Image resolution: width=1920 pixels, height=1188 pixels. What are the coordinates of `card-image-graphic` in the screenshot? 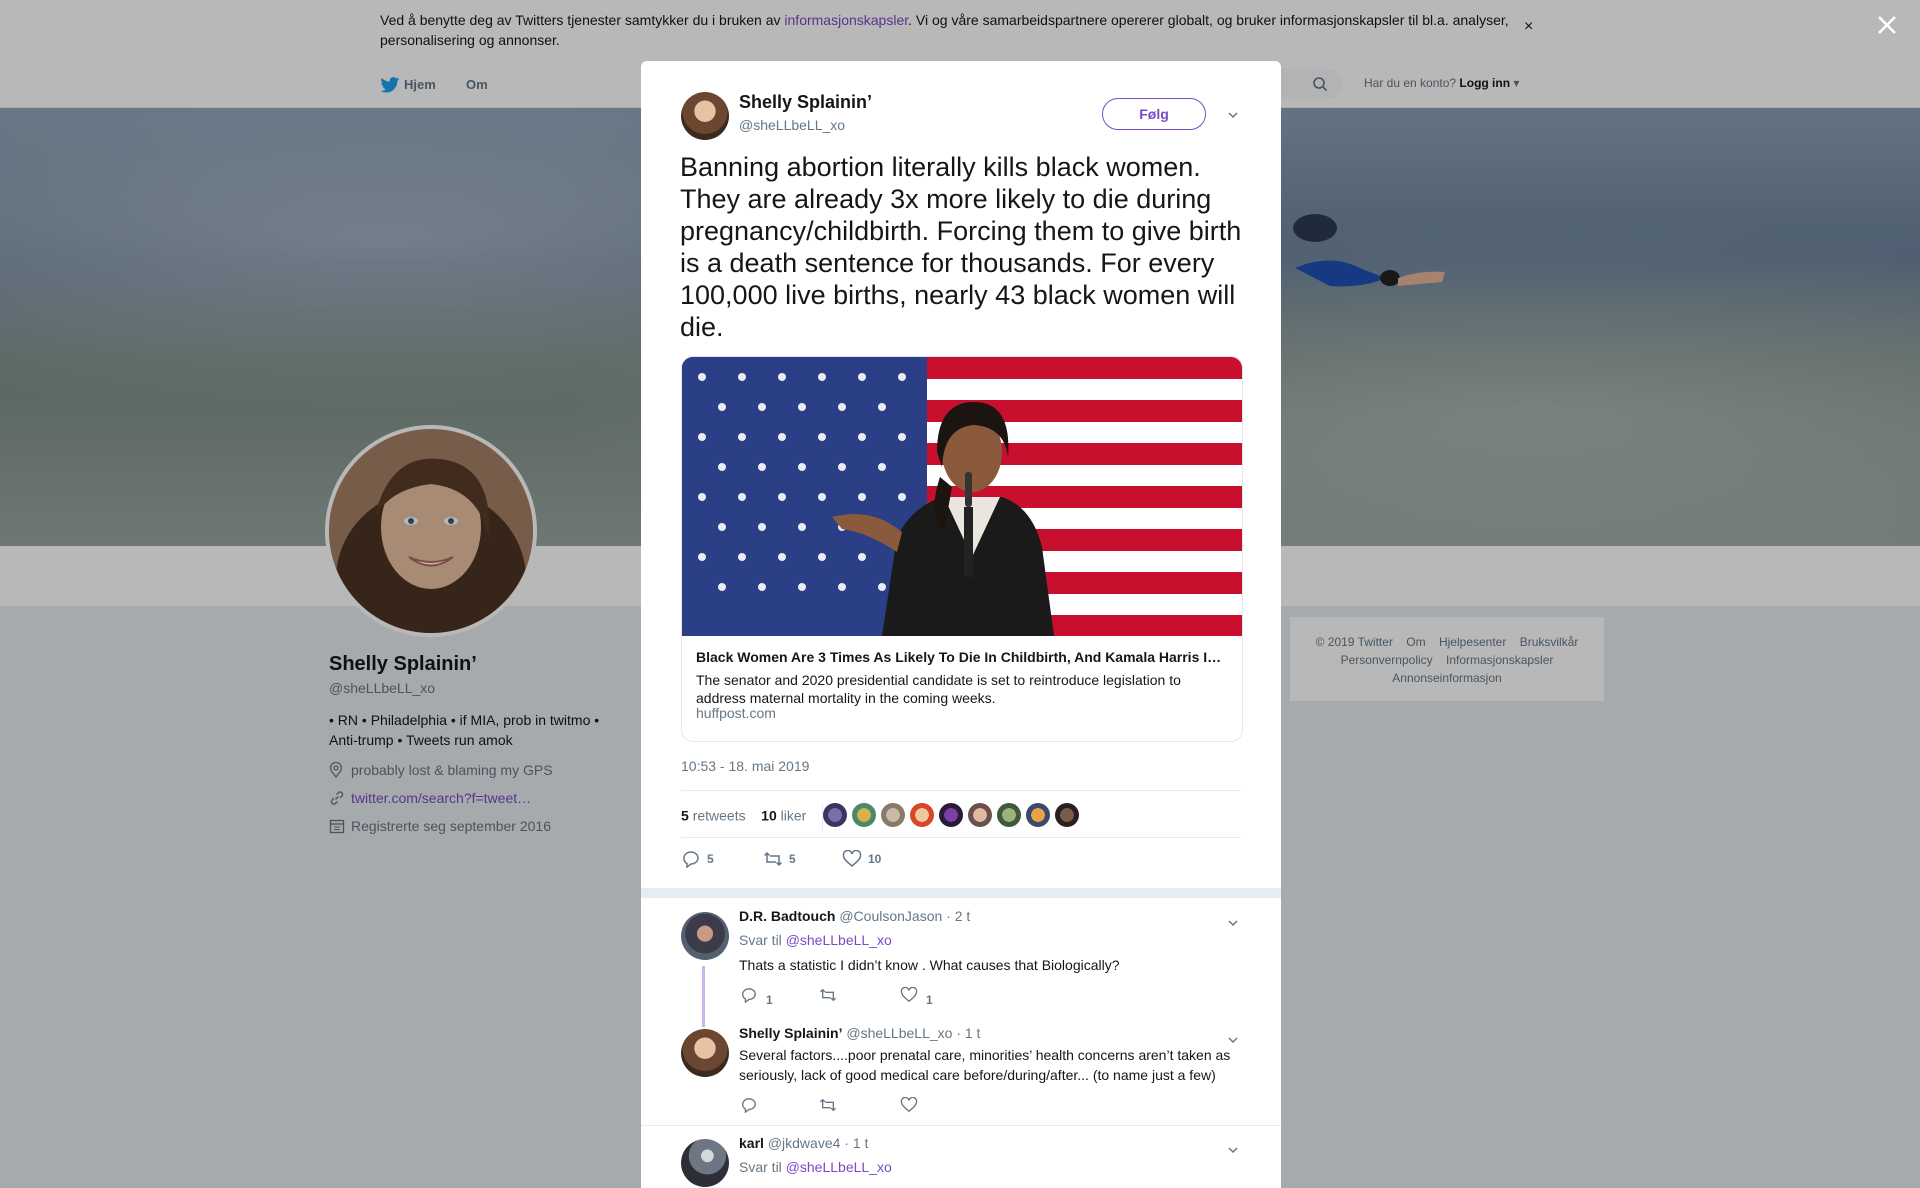 It's located at (962, 496).